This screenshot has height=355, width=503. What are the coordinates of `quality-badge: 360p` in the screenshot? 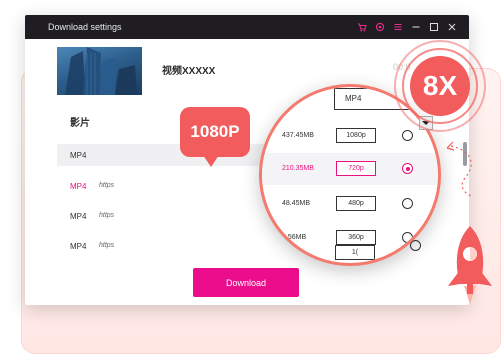 It's located at (356, 237).